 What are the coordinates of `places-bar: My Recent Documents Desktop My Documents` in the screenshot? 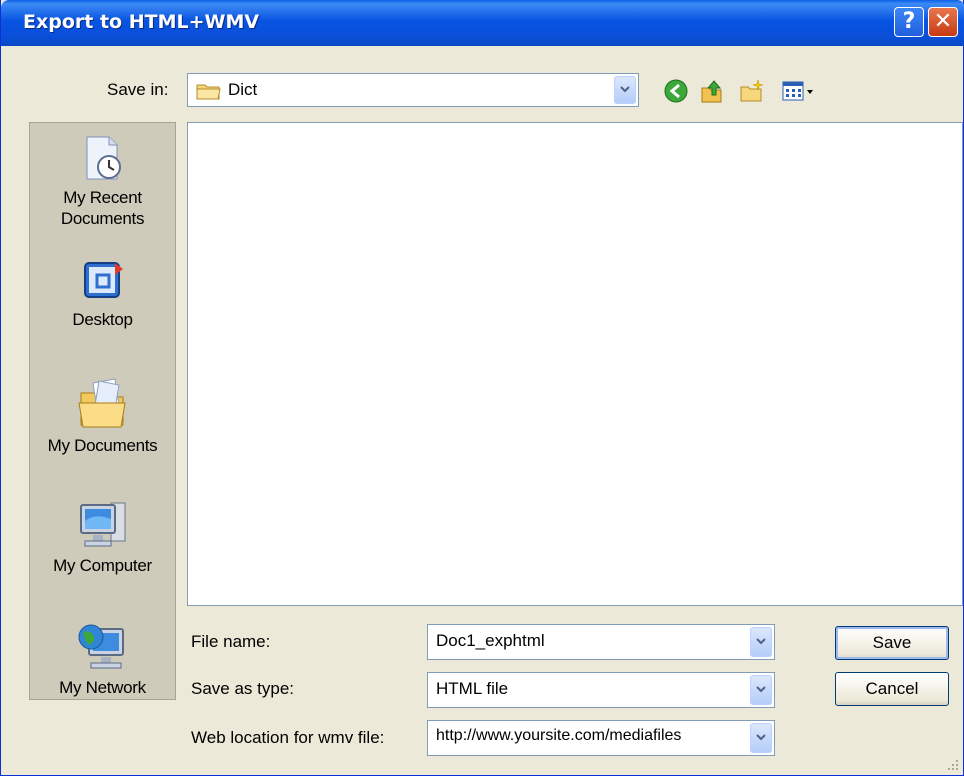 It's located at (102, 411).